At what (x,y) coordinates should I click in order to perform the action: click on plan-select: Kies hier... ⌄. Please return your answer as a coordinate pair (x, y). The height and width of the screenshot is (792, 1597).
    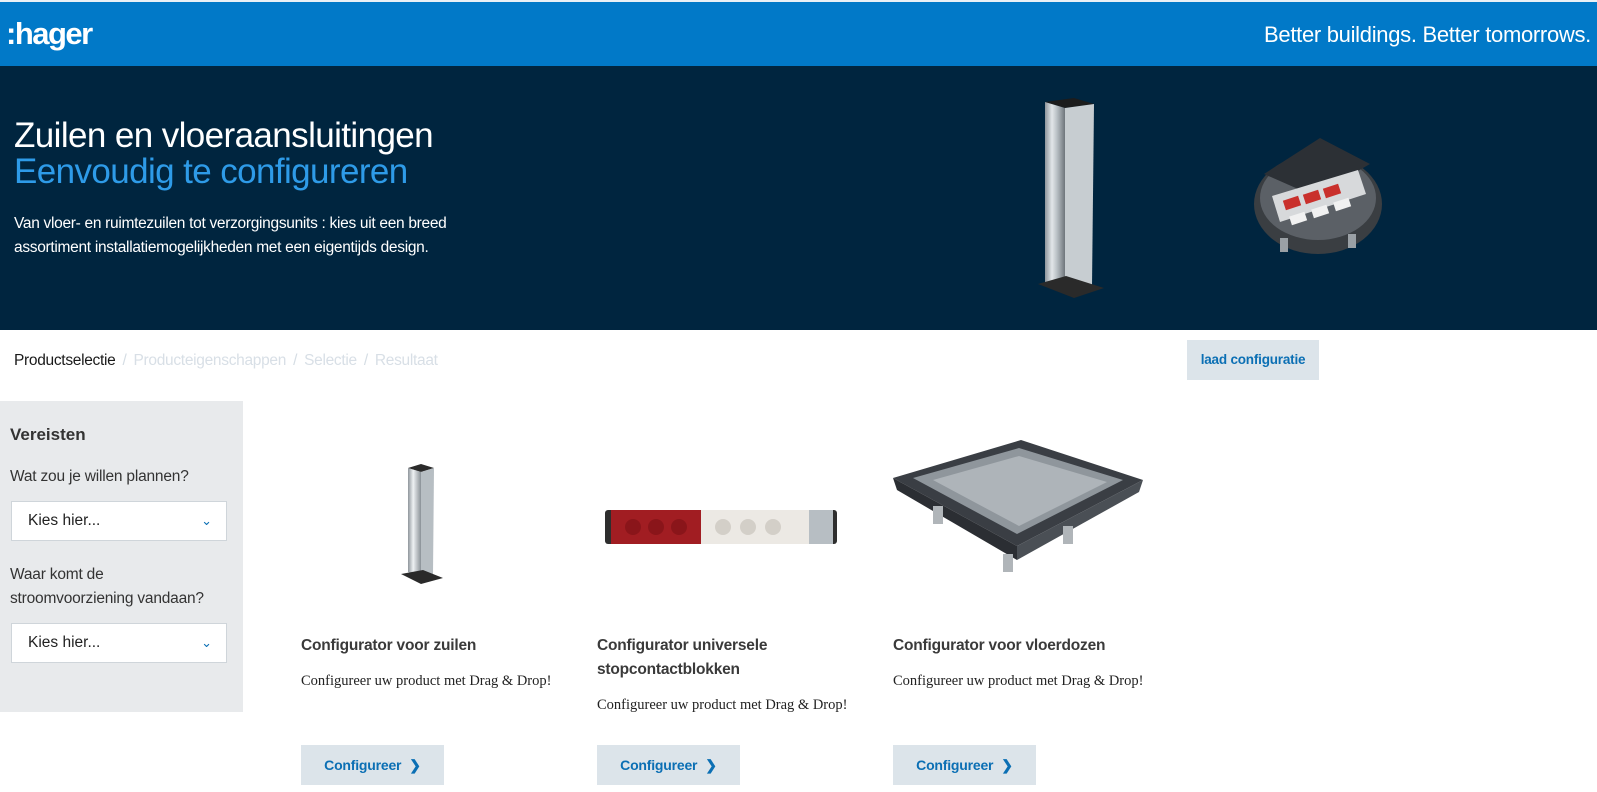
    Looking at the image, I should click on (119, 521).